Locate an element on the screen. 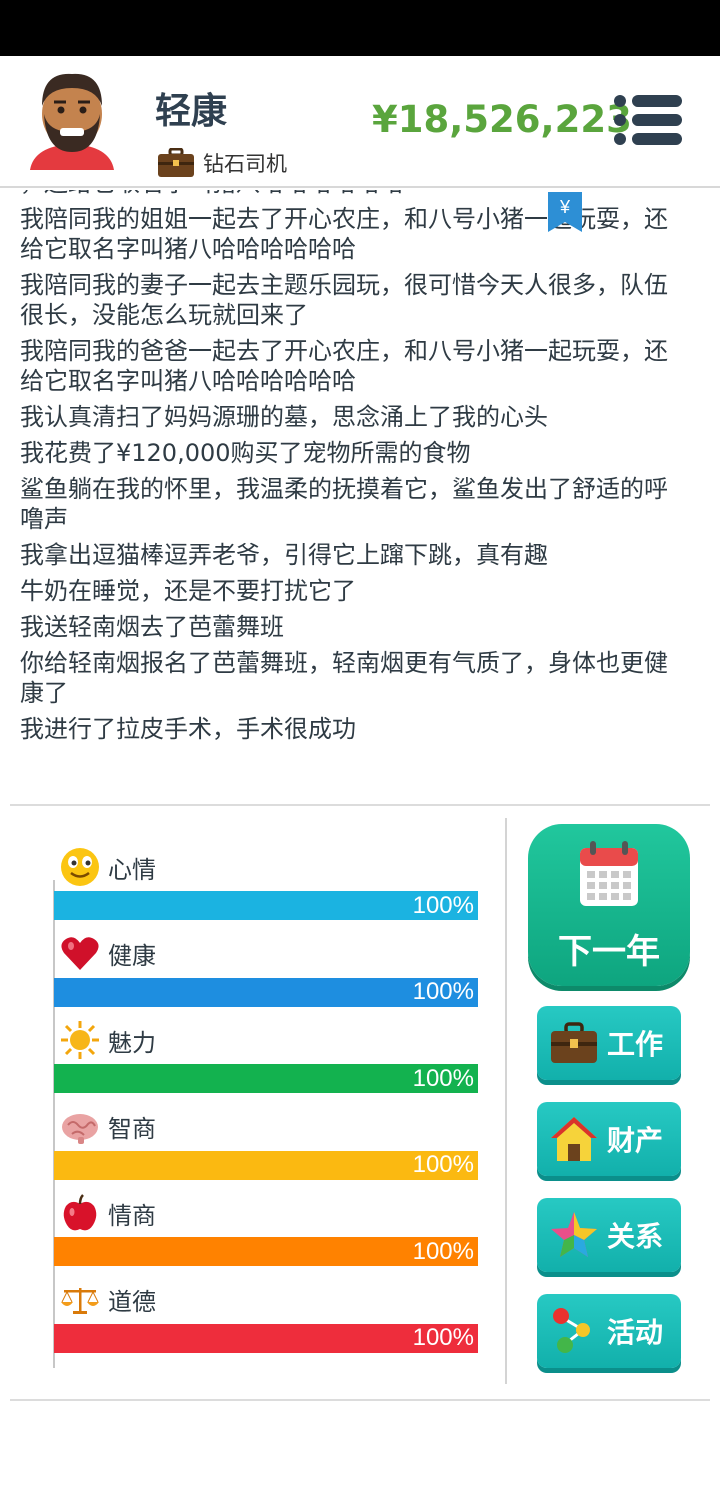  smiley-icon is located at coordinates (80, 867).